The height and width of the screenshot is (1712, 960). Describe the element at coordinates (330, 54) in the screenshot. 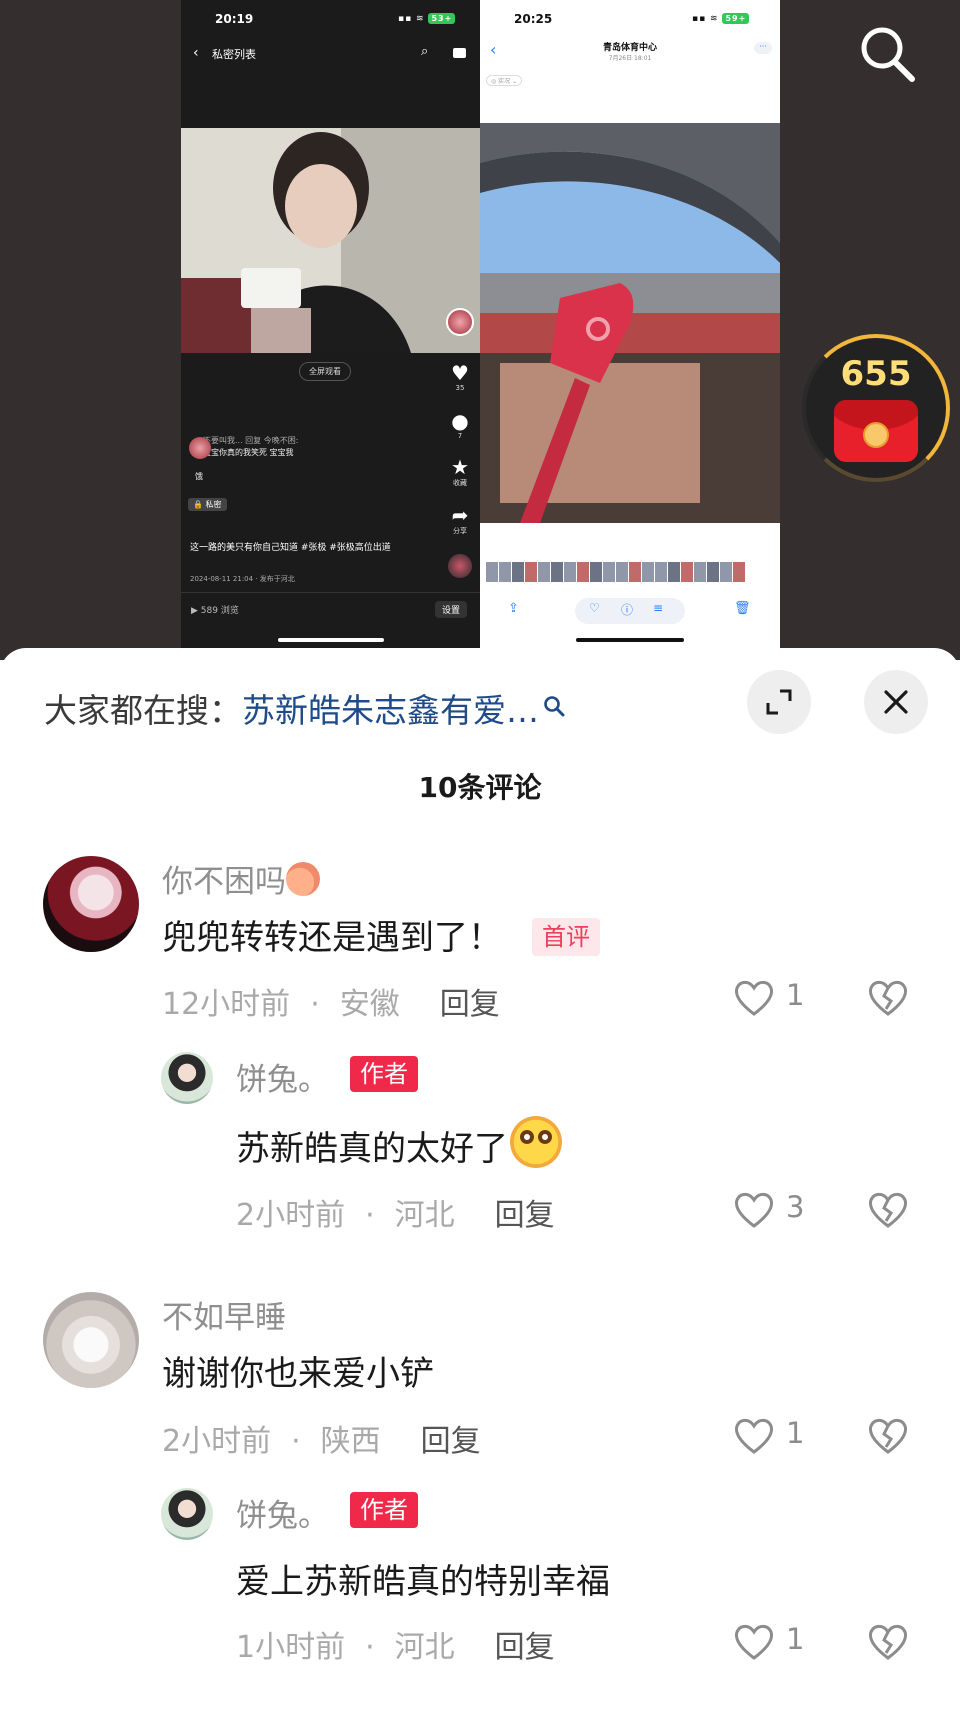

I see `private-list-header: ‹ 私密列表 ⌕` at that location.